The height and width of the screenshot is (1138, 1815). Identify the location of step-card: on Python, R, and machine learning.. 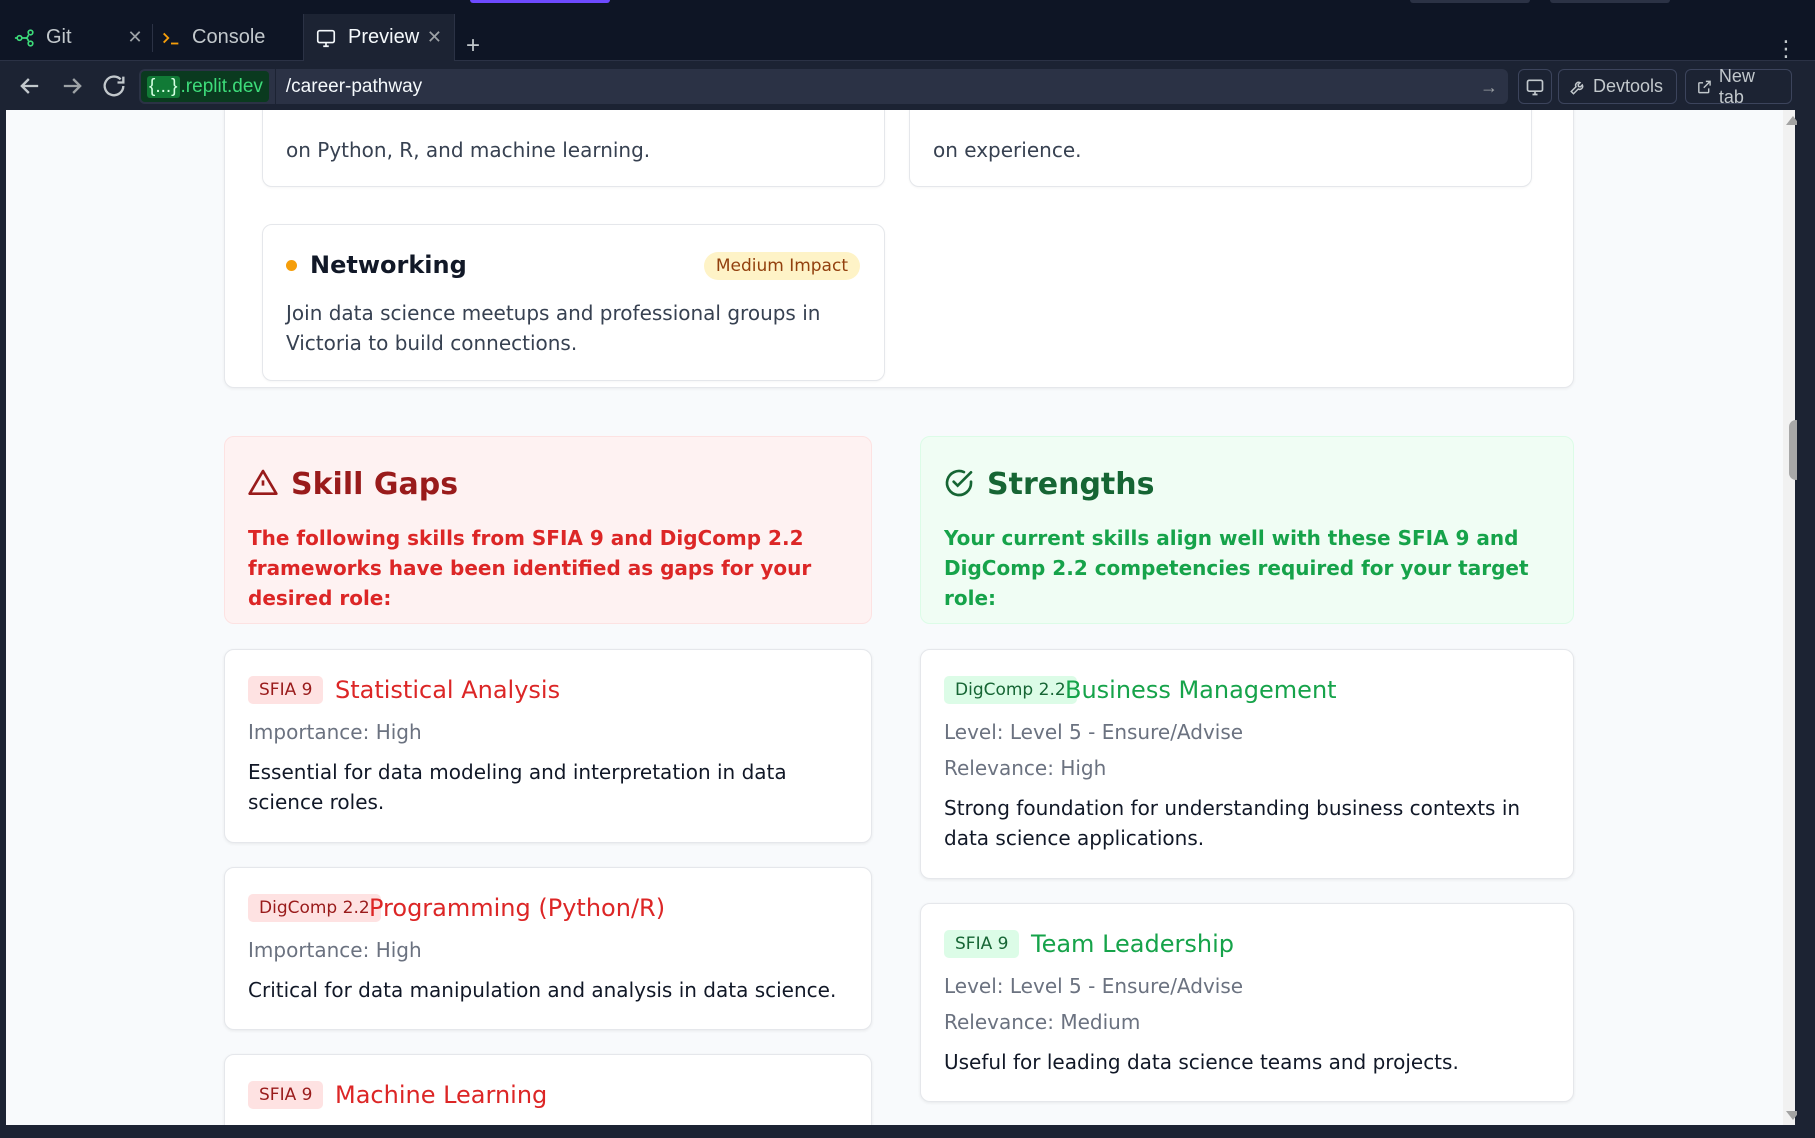
(573, 148).